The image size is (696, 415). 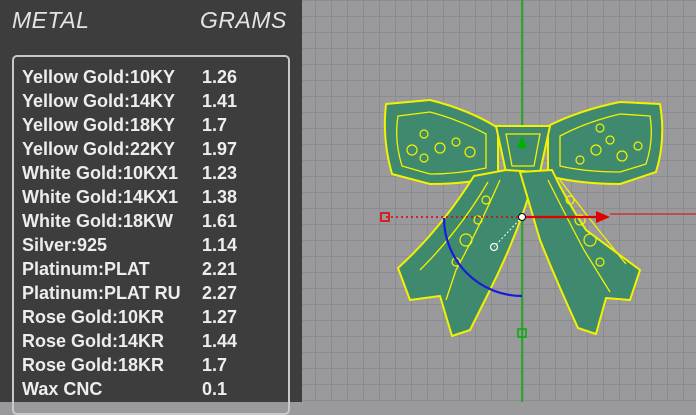 What do you see at coordinates (157, 247) in the screenshot?
I see `list-item: Silver:925 1.14` at bounding box center [157, 247].